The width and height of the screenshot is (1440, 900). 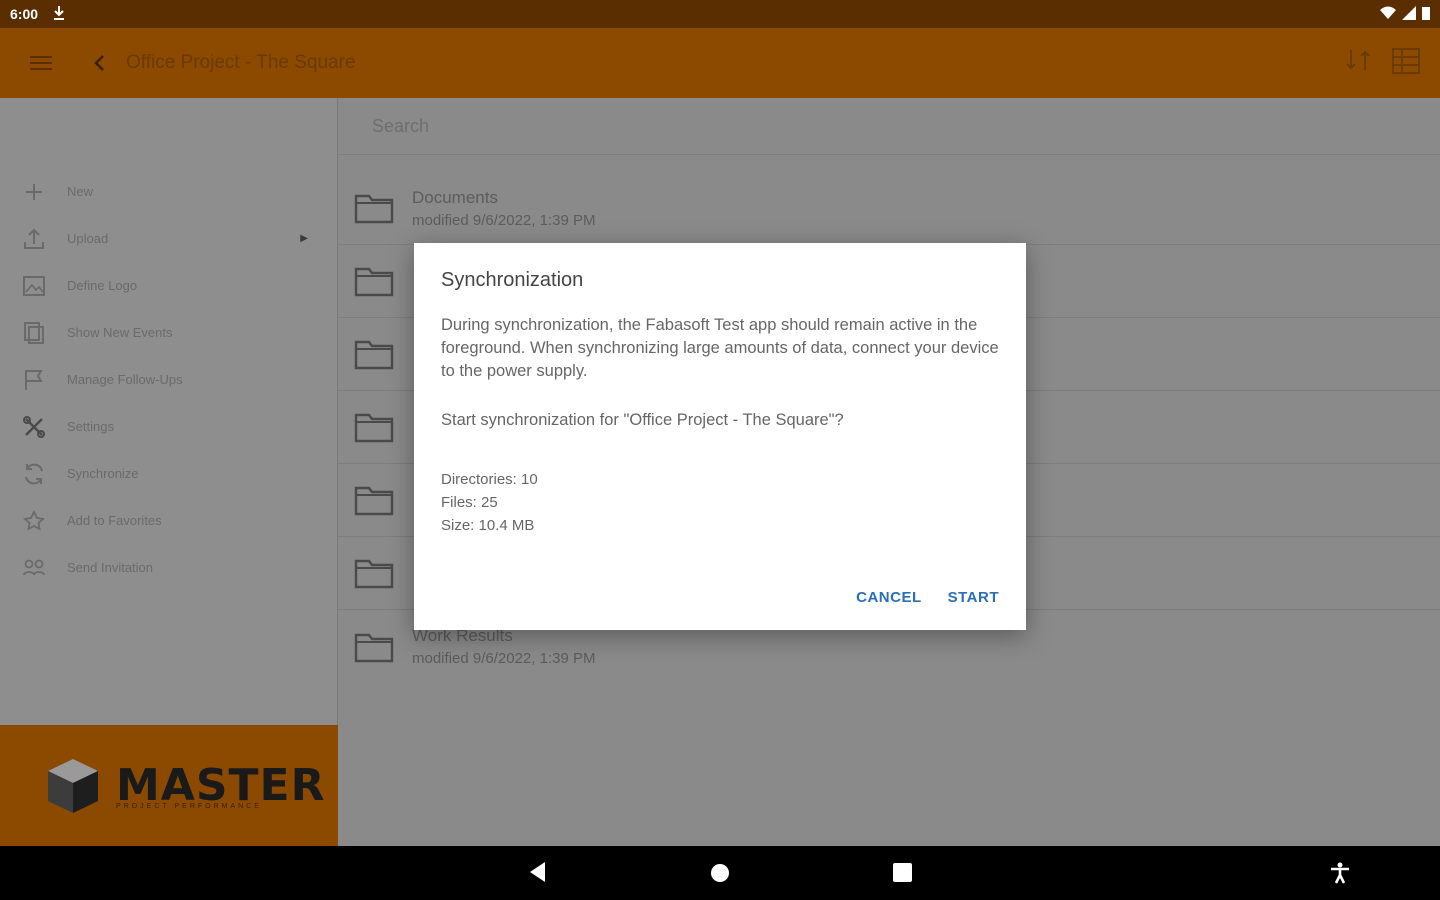 I want to click on back-button, so click(x=99, y=63).